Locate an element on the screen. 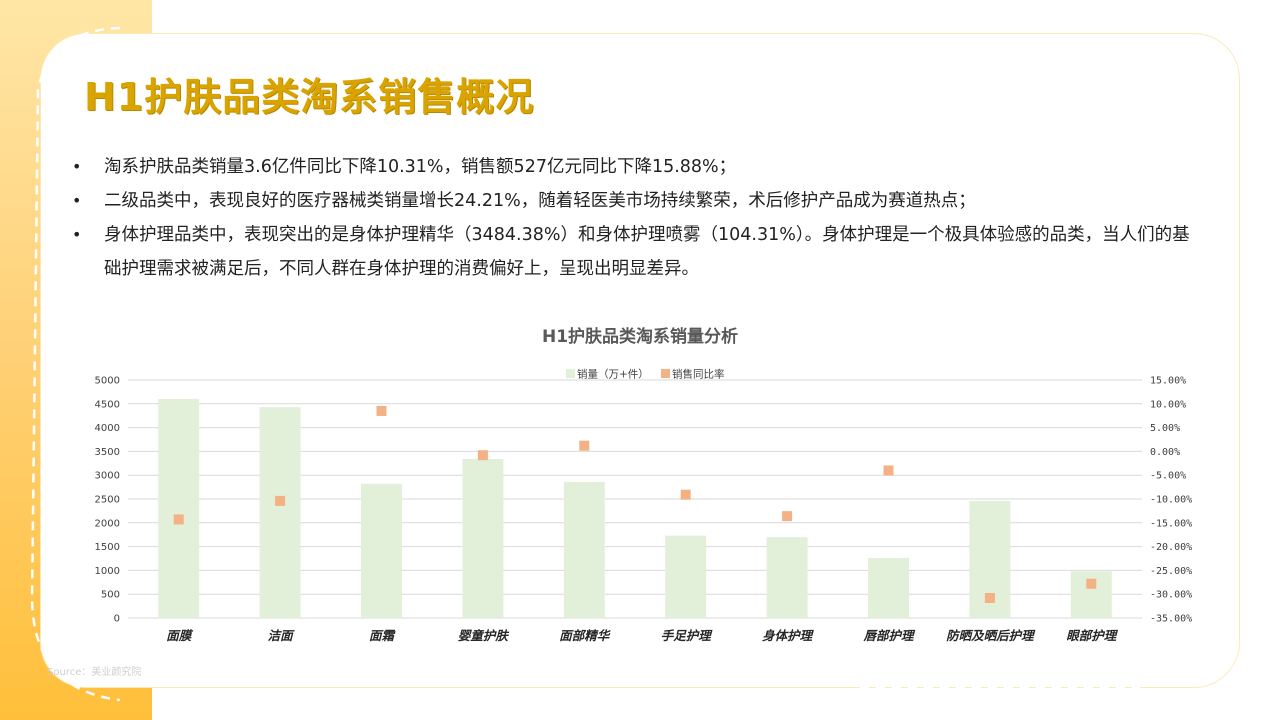 The image size is (1280, 720). y2-tick-label: -35.00% is located at coordinates (1171, 619).